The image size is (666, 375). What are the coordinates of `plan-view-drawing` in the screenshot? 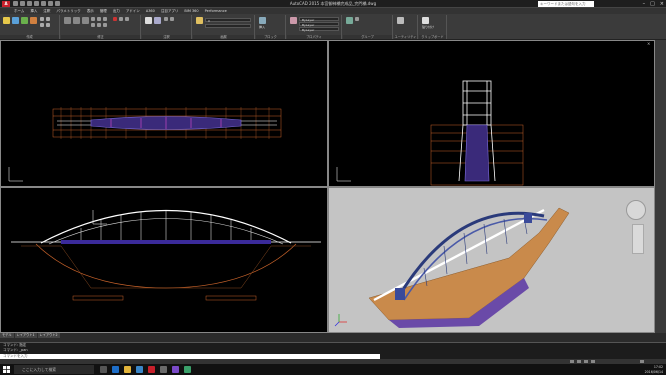 It's located at (145, 144).